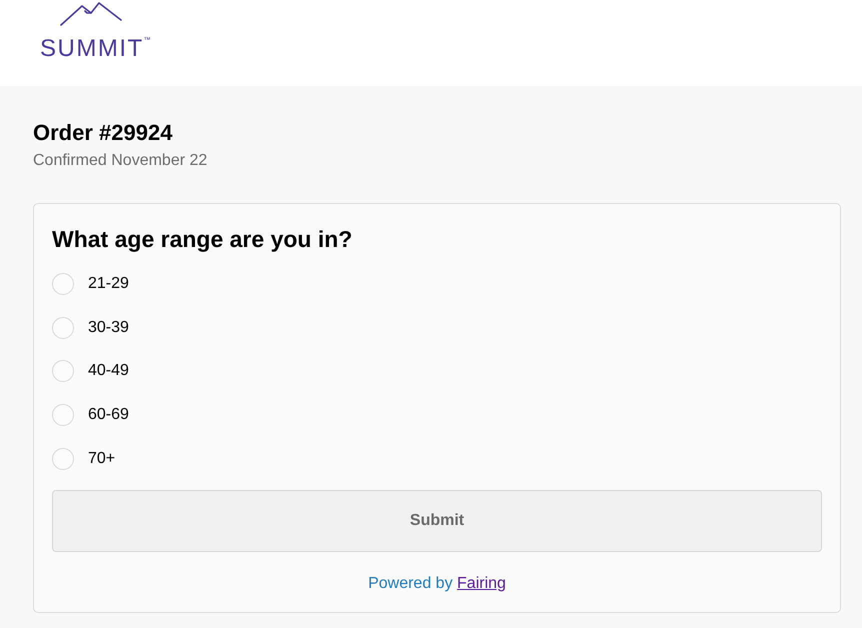 This screenshot has height=628, width=862. I want to click on option-label: 21-29, so click(108, 283).